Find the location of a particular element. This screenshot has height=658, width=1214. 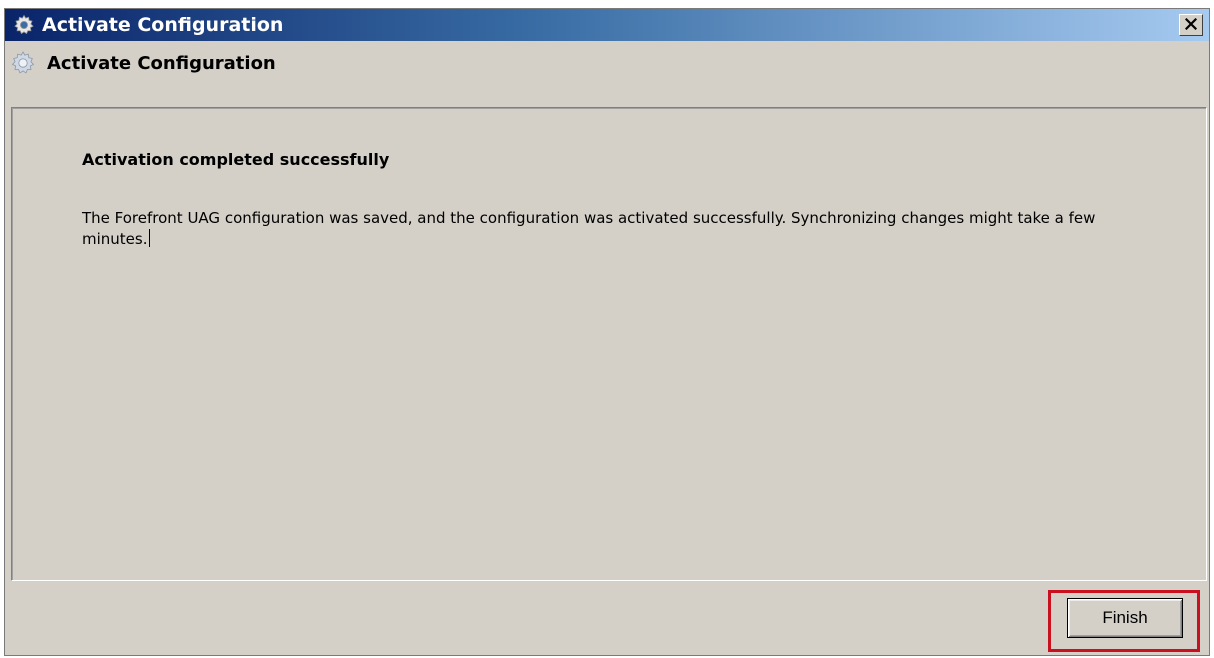

window-title: Activate Configuration is located at coordinates (163, 25).